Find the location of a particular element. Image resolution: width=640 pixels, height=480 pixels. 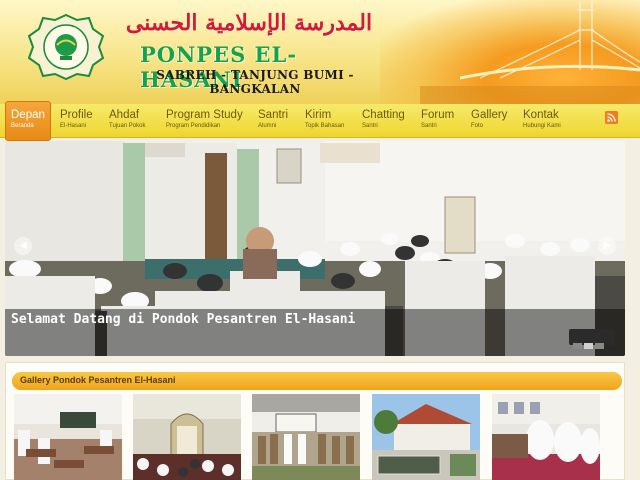

slider-prev-button: ◀ is located at coordinates (23, 246).